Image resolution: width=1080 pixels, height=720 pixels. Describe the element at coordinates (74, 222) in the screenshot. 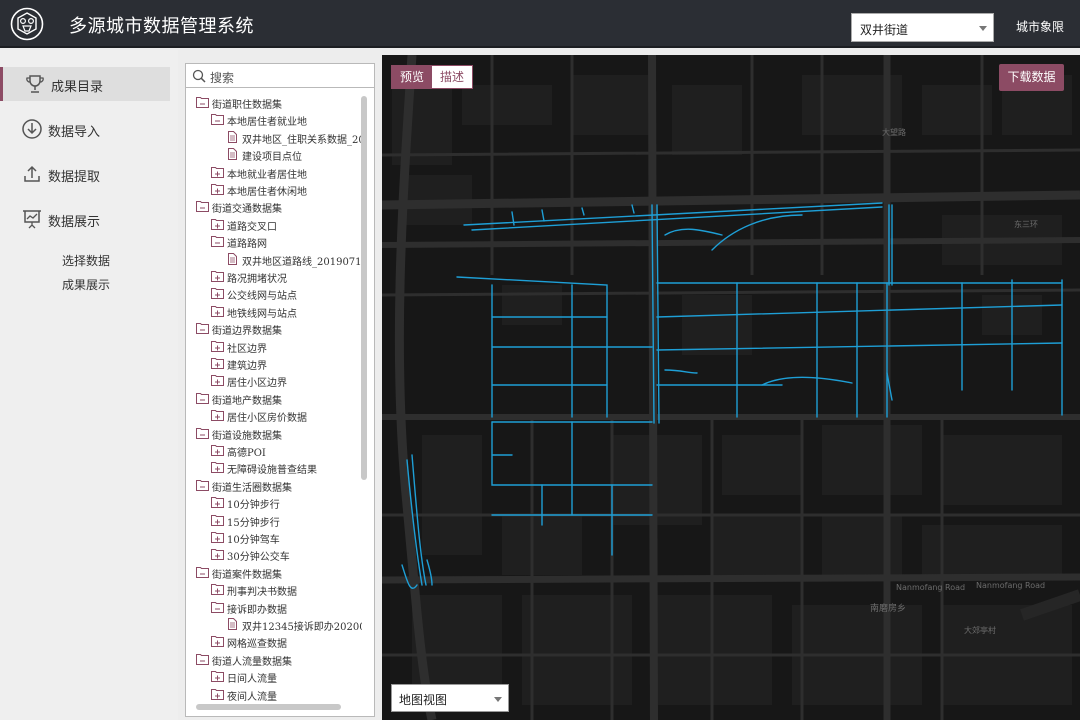

I see `nav-label: 数据展示` at that location.